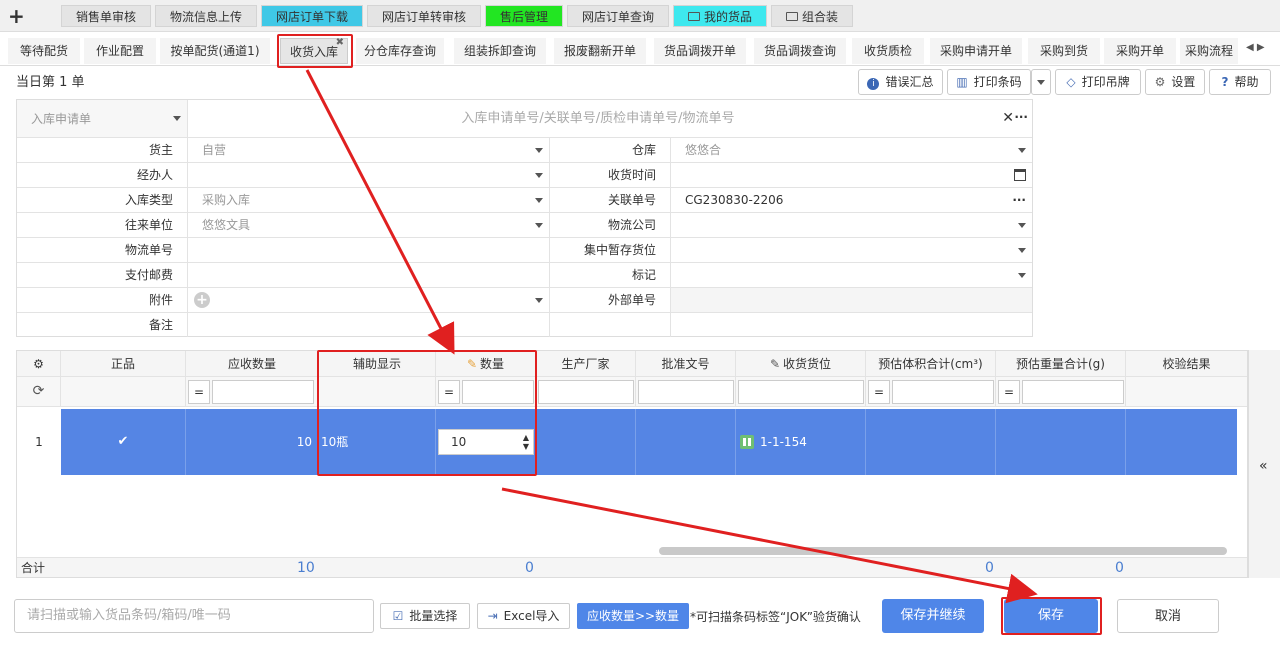 This screenshot has width=1280, height=657. I want to click on sub-tab-wait-pick: 等待配货, so click(44, 51).